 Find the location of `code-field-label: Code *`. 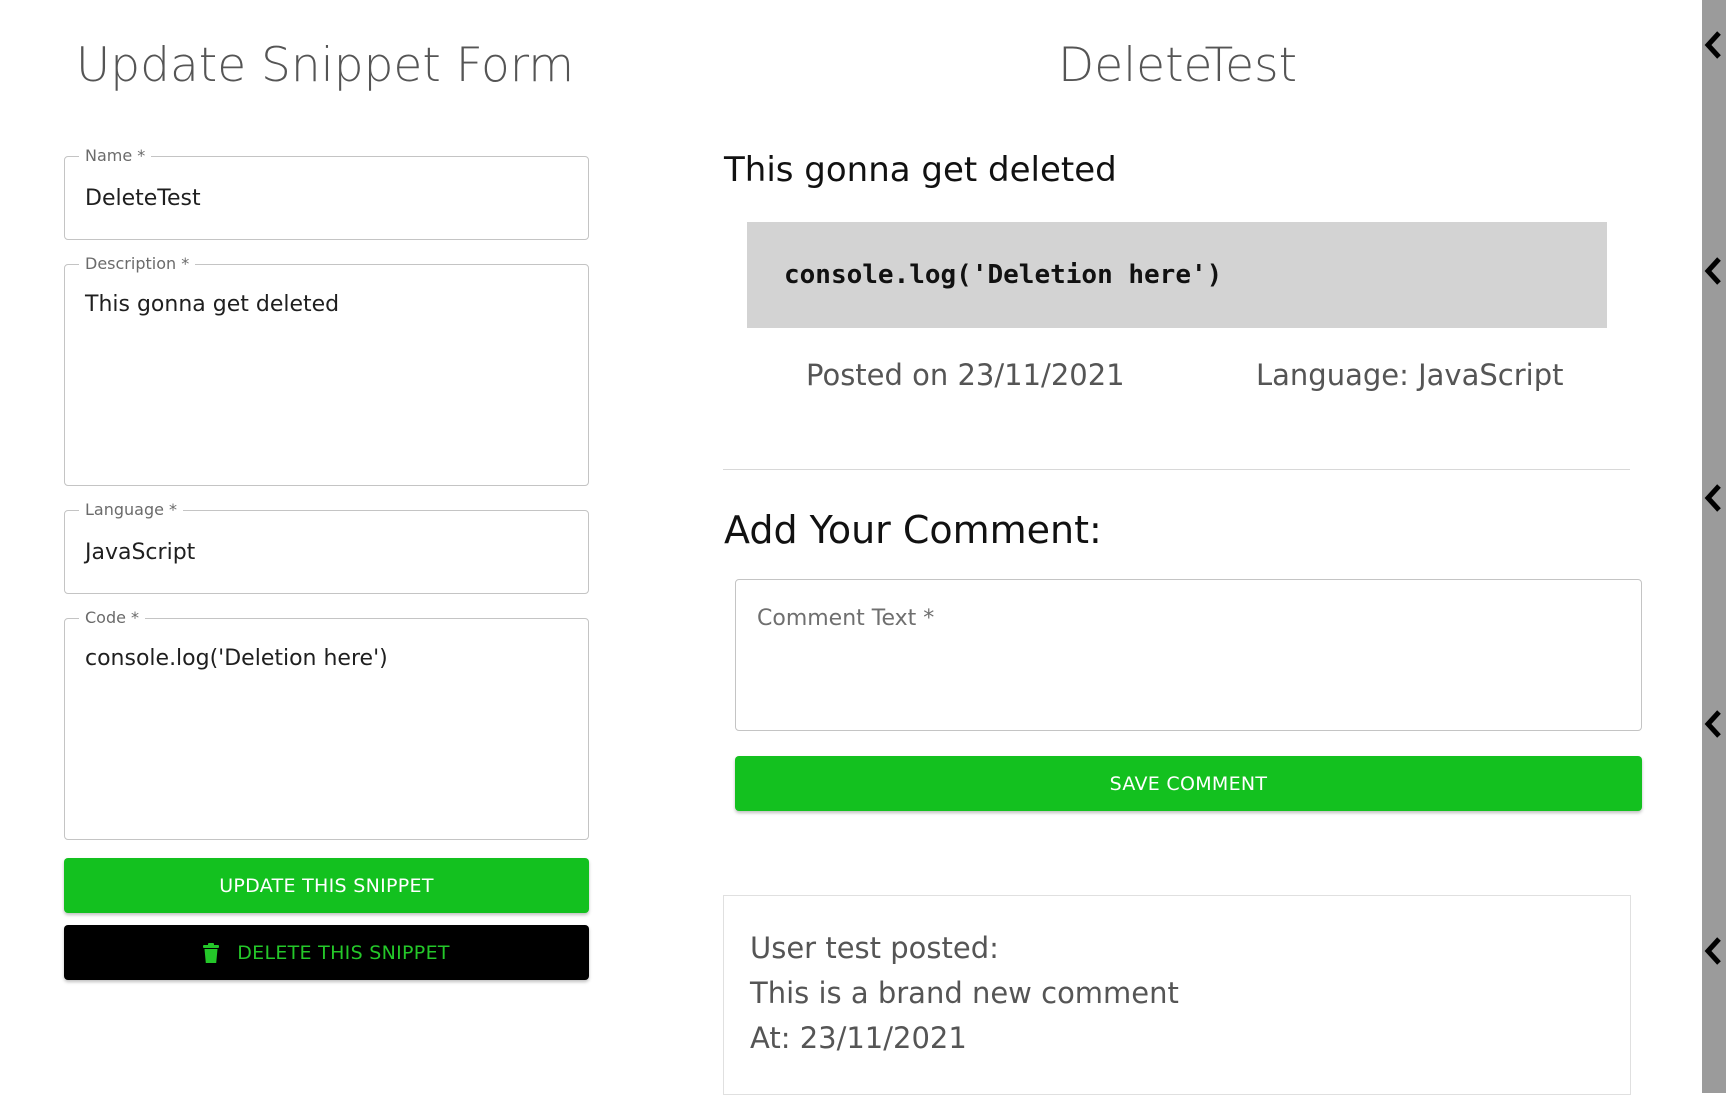

code-field-label: Code * is located at coordinates (112, 617).